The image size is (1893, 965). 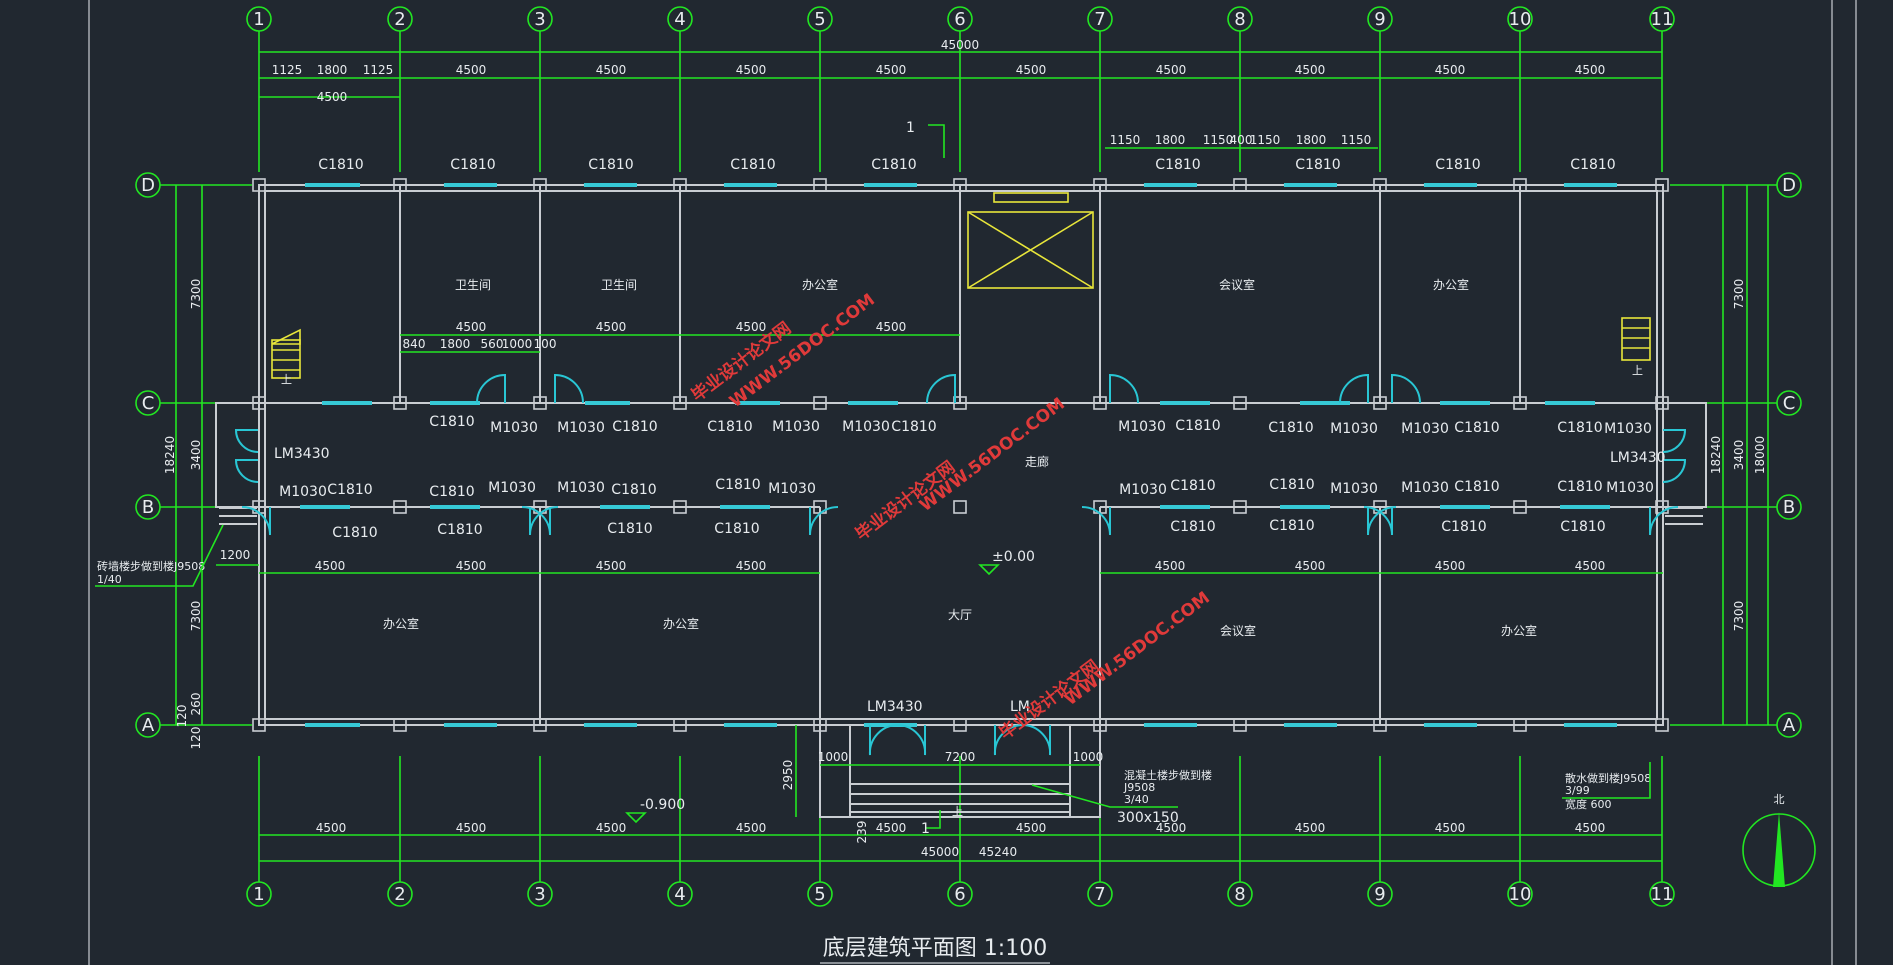 I want to click on window-label-8: C1810, so click(x=1579, y=428).